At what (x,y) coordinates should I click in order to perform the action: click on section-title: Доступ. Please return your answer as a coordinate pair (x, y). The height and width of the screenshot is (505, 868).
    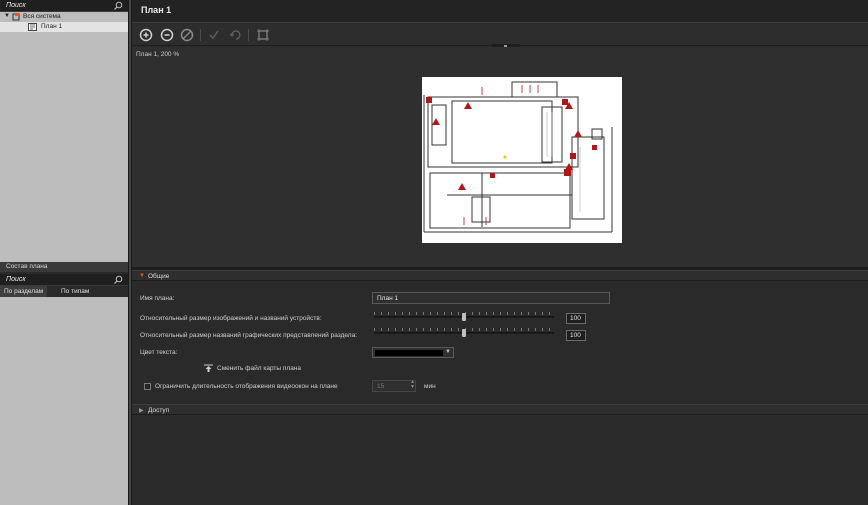
    Looking at the image, I should click on (159, 410).